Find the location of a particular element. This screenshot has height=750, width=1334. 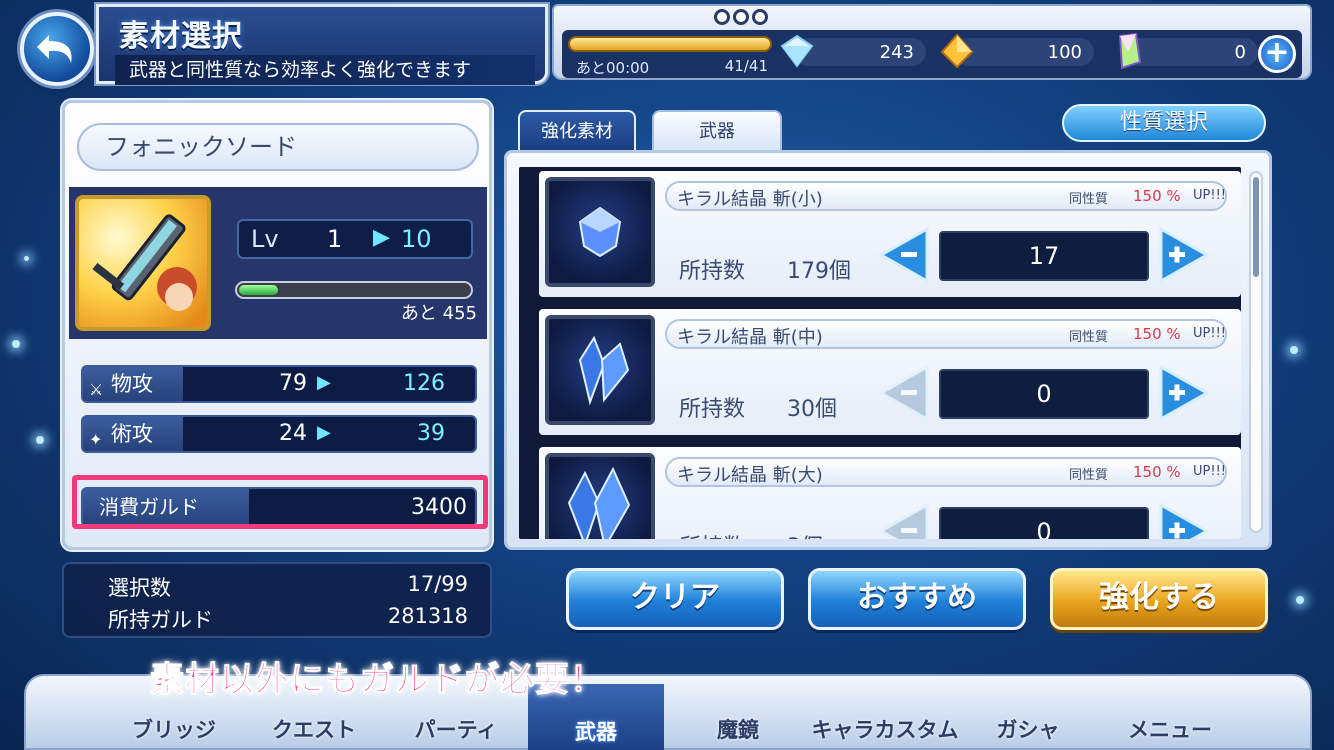

nav-gacha: ガシャ is located at coordinates (1028, 730).